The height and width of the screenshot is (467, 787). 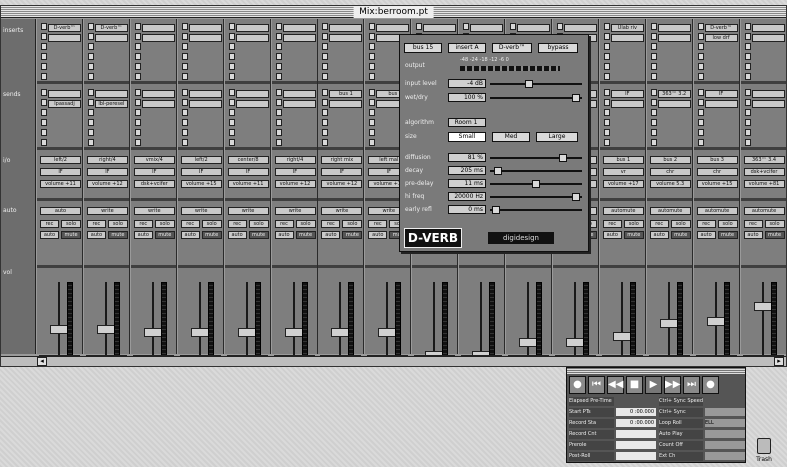 What do you see at coordinates (467, 137) in the screenshot?
I see `size-small-button: Small` at bounding box center [467, 137].